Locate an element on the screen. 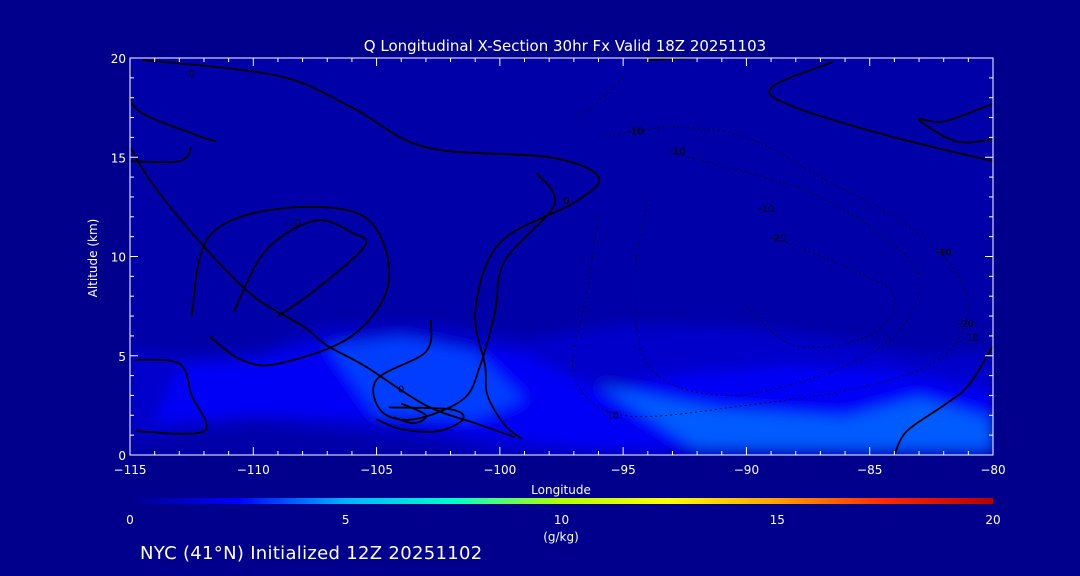 The width and height of the screenshot is (1080, 576). x-tick-label: −110 is located at coordinates (253, 470).